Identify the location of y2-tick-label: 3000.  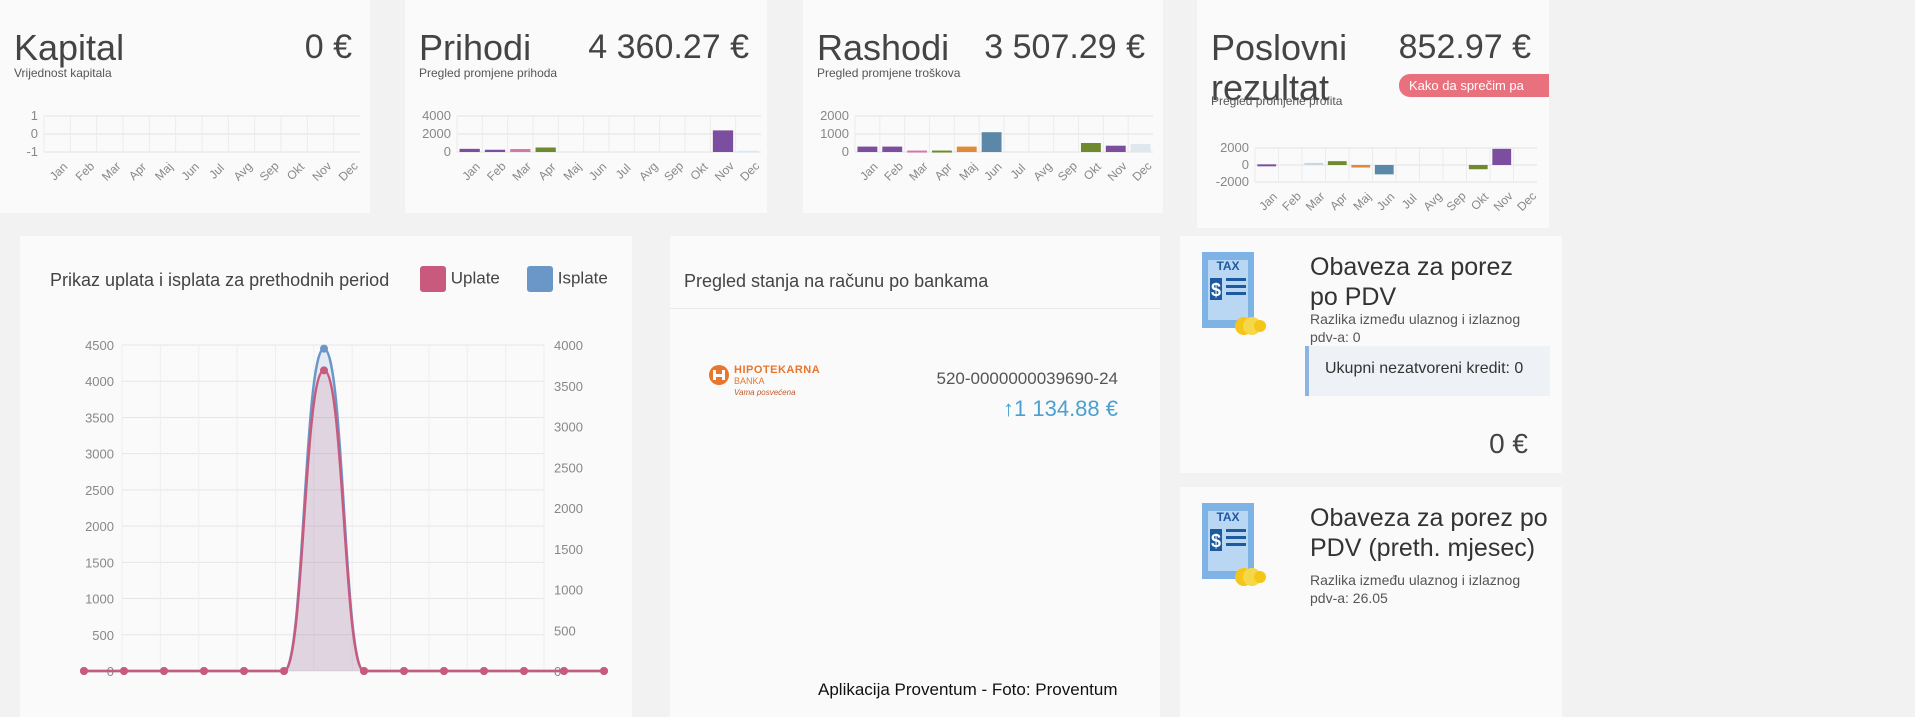
(568, 427).